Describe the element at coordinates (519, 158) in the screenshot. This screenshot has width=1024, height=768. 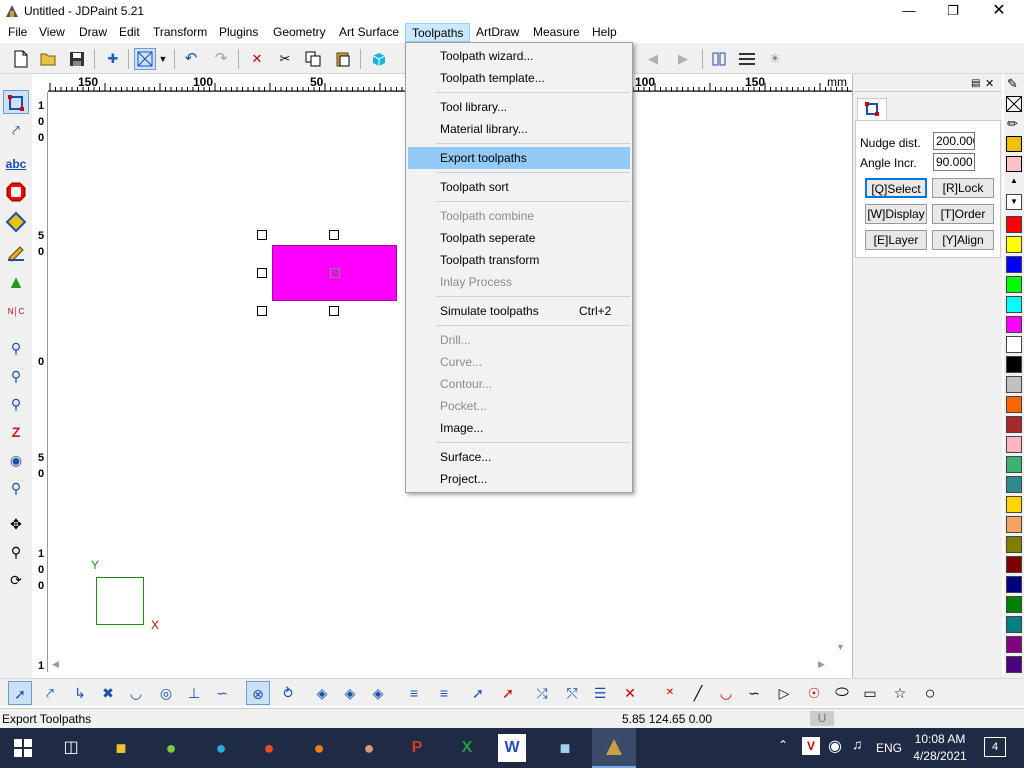
I see `menu-export-toolpaths: Export toolpaths` at that location.